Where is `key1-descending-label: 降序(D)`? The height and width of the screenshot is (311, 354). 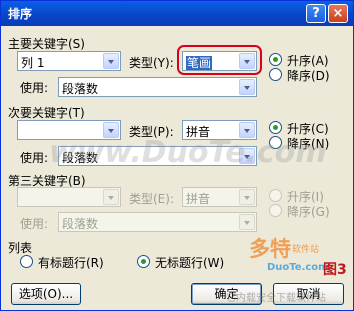 key1-descending-label: 降序(D) is located at coordinates (308, 75).